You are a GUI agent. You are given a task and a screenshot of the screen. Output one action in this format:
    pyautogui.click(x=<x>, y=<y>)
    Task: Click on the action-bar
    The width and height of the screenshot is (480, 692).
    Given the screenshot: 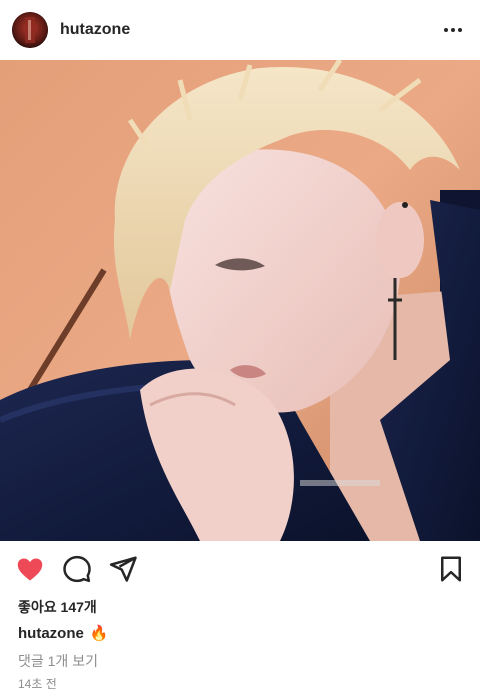 What is the action you would take?
    pyautogui.click(x=240, y=569)
    